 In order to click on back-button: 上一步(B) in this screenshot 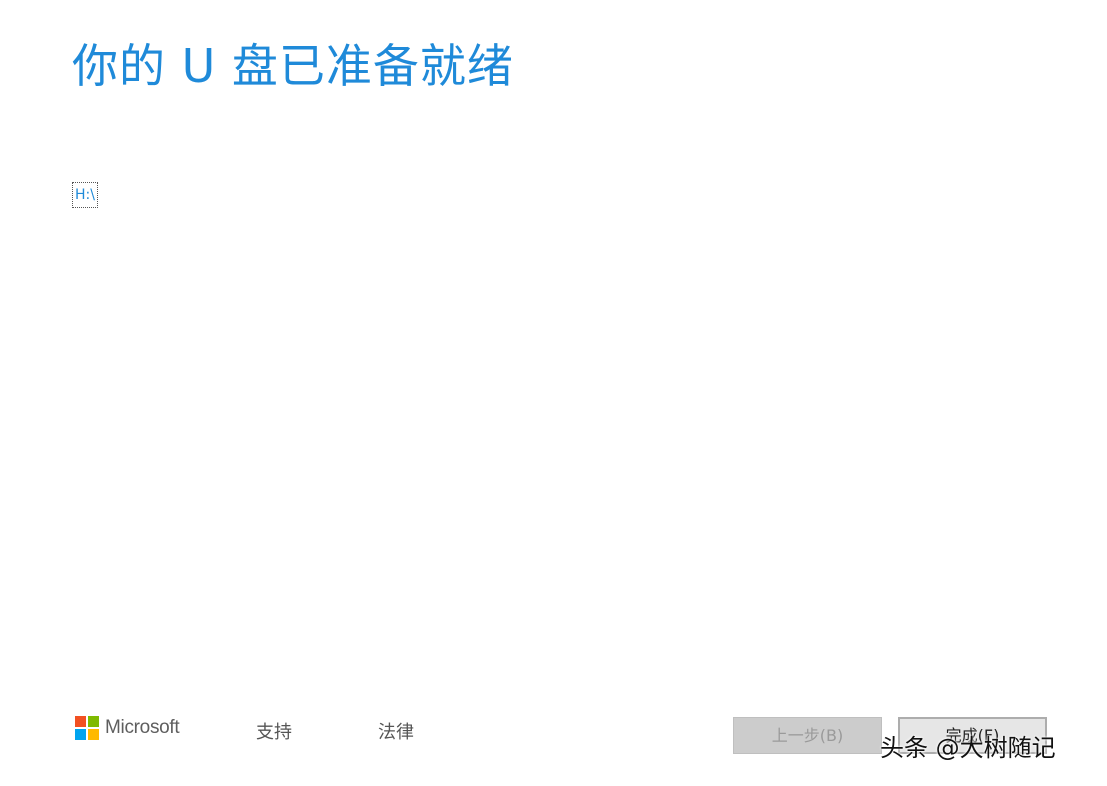, I will do `click(807, 735)`.